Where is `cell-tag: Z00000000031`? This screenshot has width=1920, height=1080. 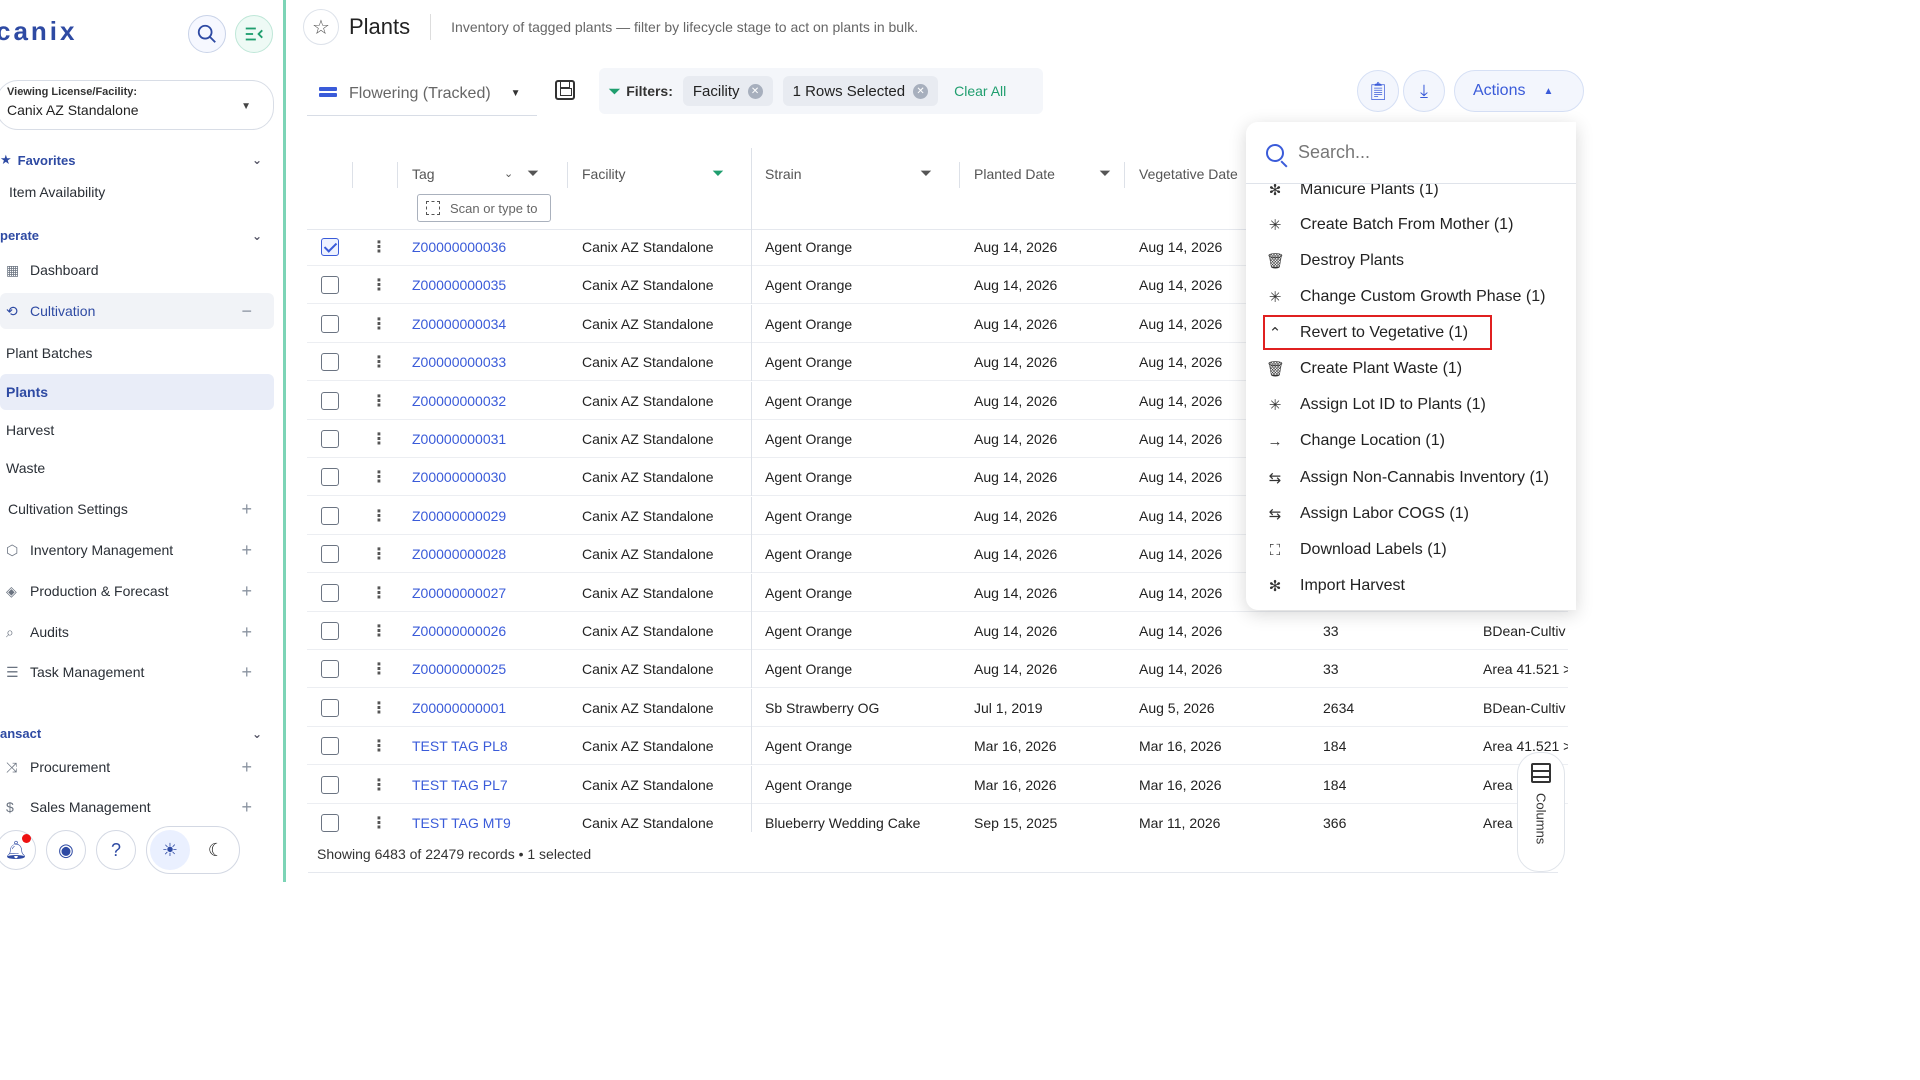 cell-tag: Z00000000031 is located at coordinates (459, 439).